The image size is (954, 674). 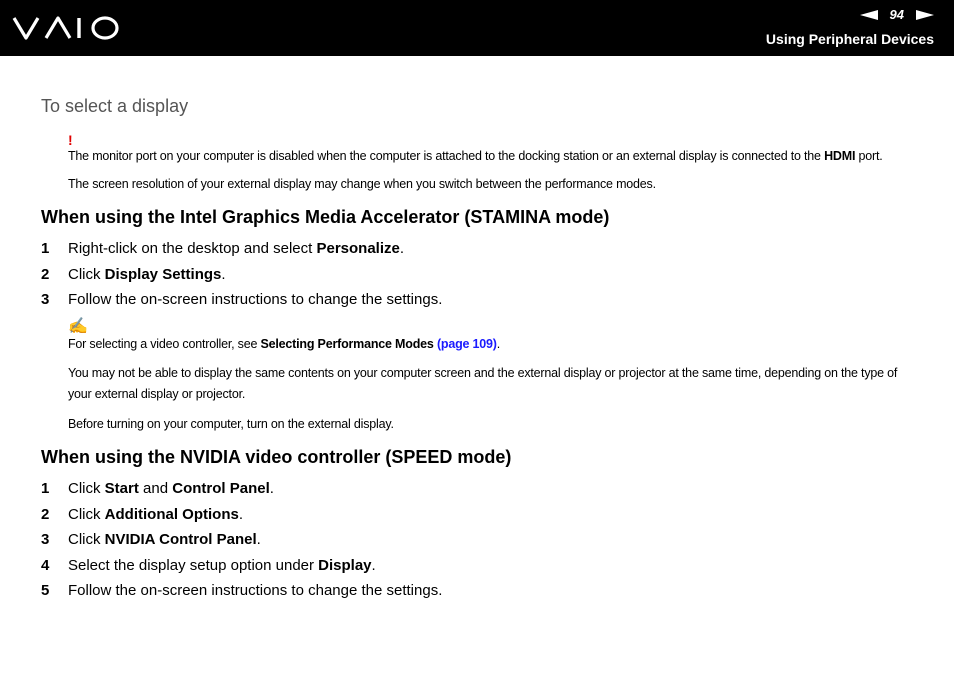 I want to click on warning-icon: !, so click(x=70, y=140).